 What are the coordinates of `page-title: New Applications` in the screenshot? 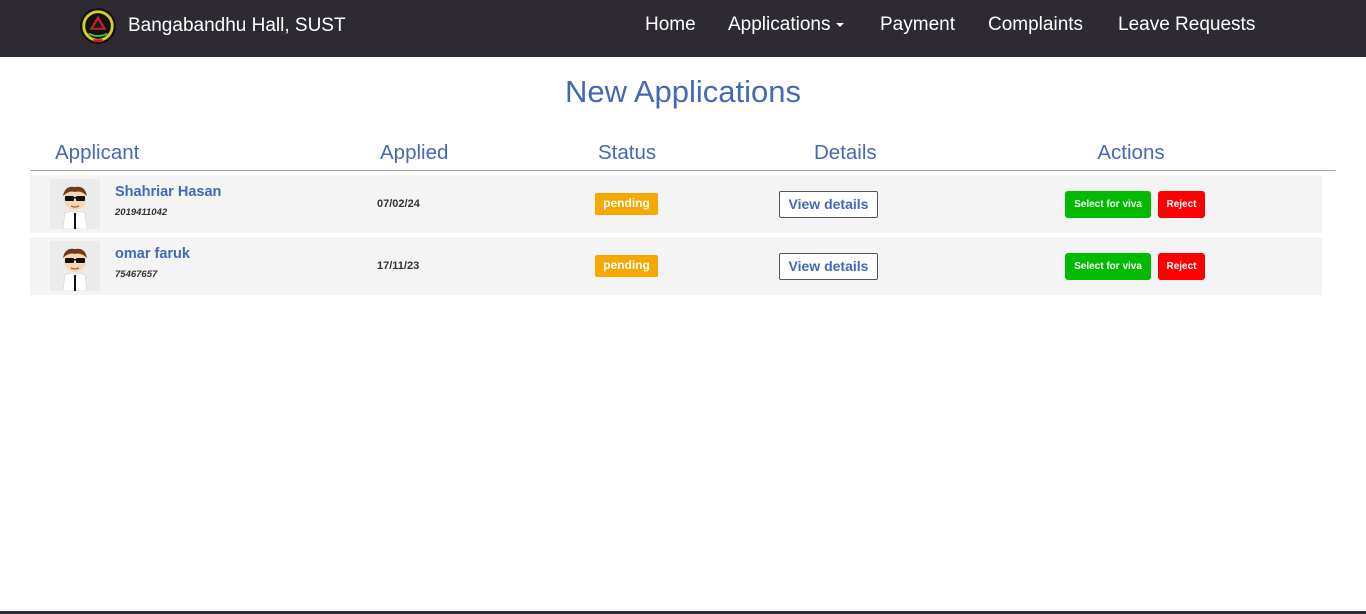 It's located at (683, 91).